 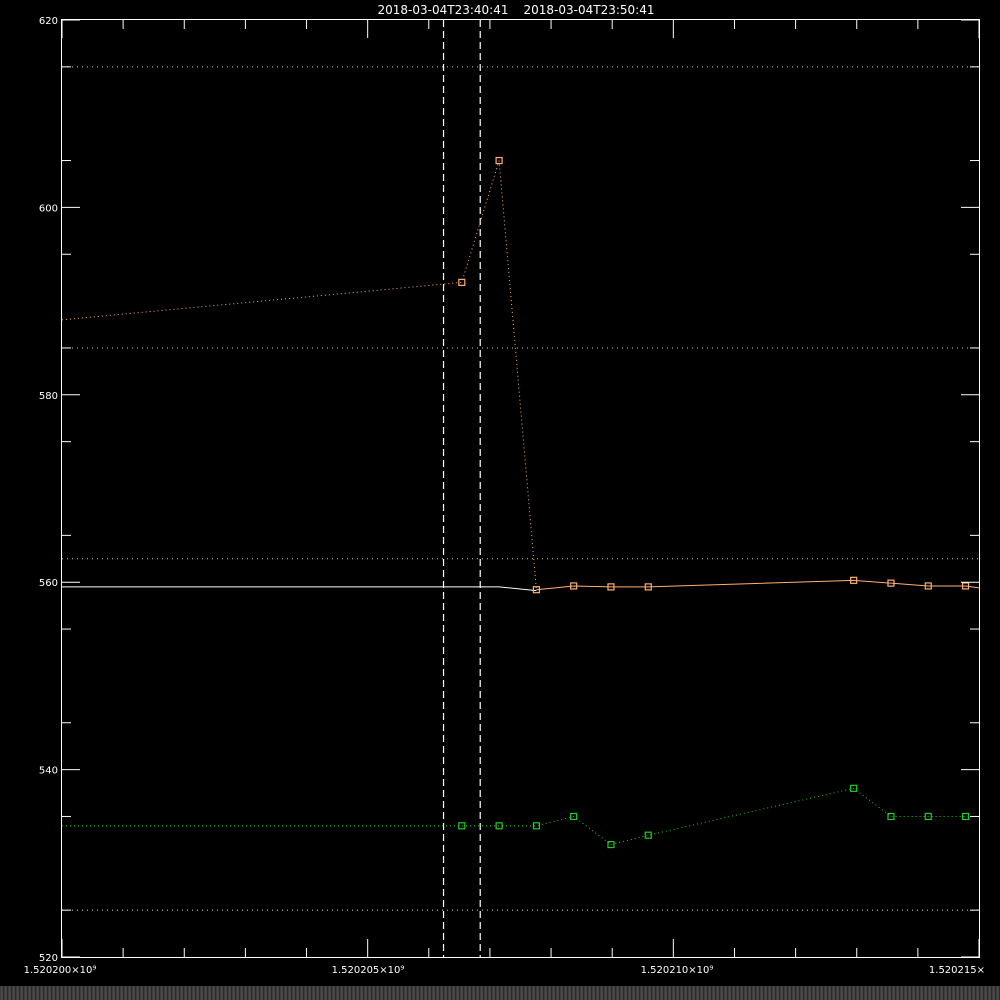 What do you see at coordinates (60, 970) in the screenshot?
I see `x-tick-label: 1.520200×10⁹` at bounding box center [60, 970].